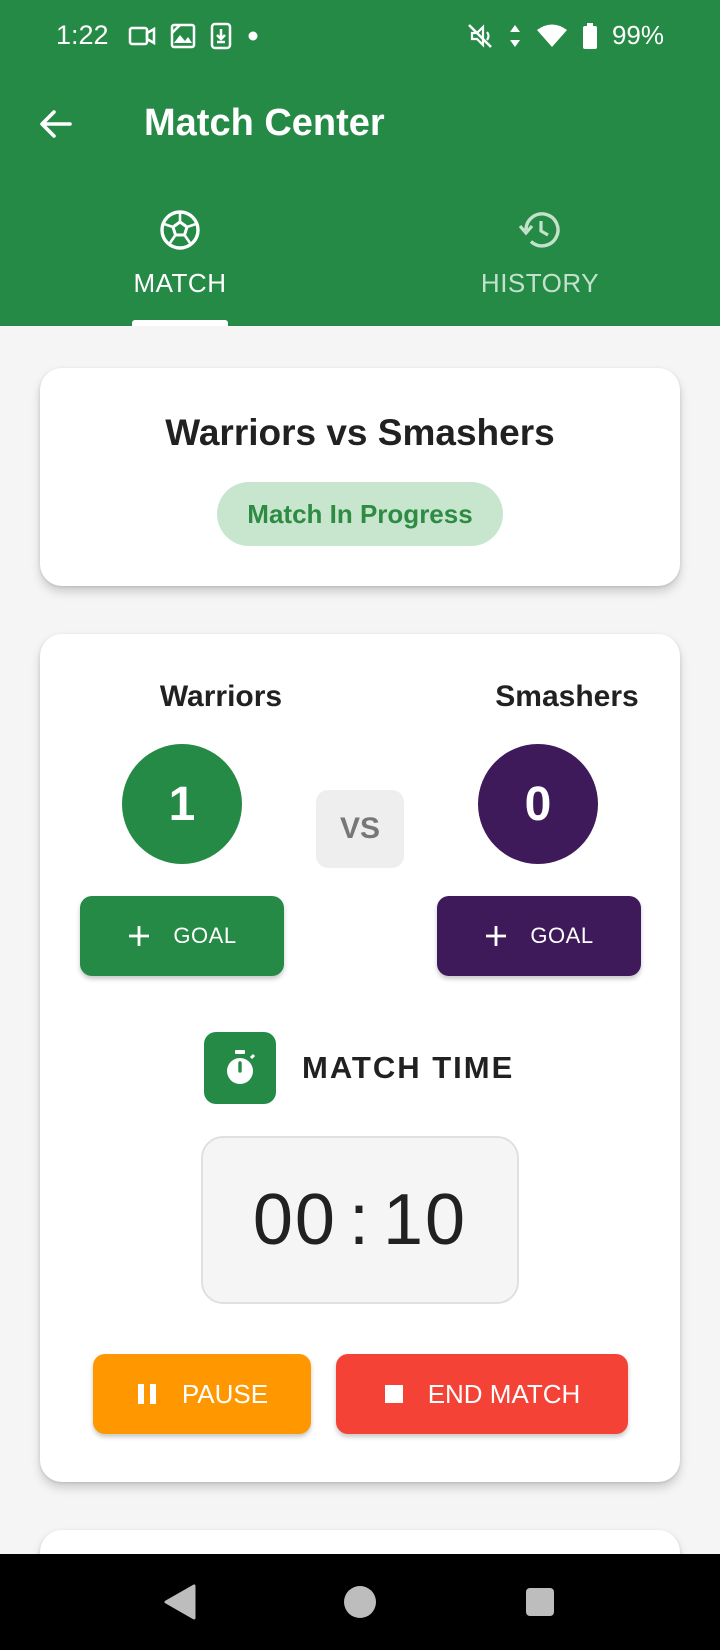 Image resolution: width=720 pixels, height=1650 pixels. What do you see at coordinates (360, 514) in the screenshot?
I see `match-status-badge: Match In Progress` at bounding box center [360, 514].